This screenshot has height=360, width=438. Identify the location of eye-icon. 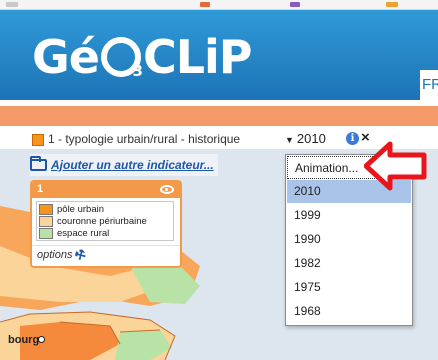
(167, 189).